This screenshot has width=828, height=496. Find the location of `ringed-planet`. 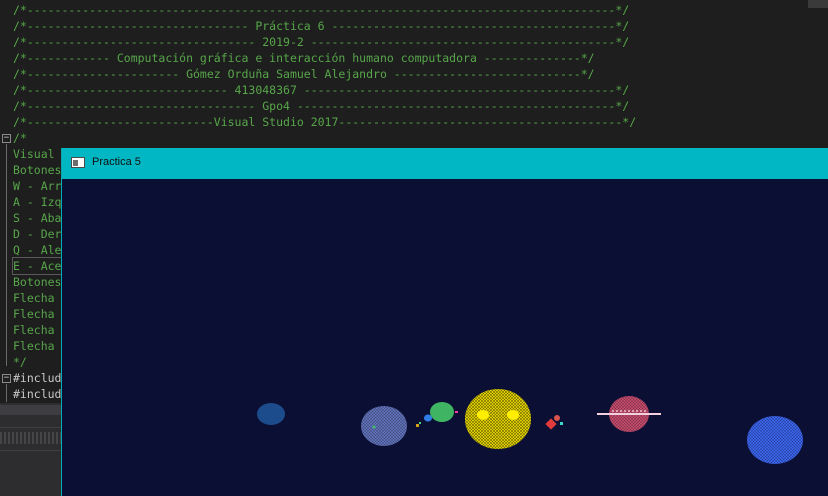

ringed-planet is located at coordinates (629, 414).